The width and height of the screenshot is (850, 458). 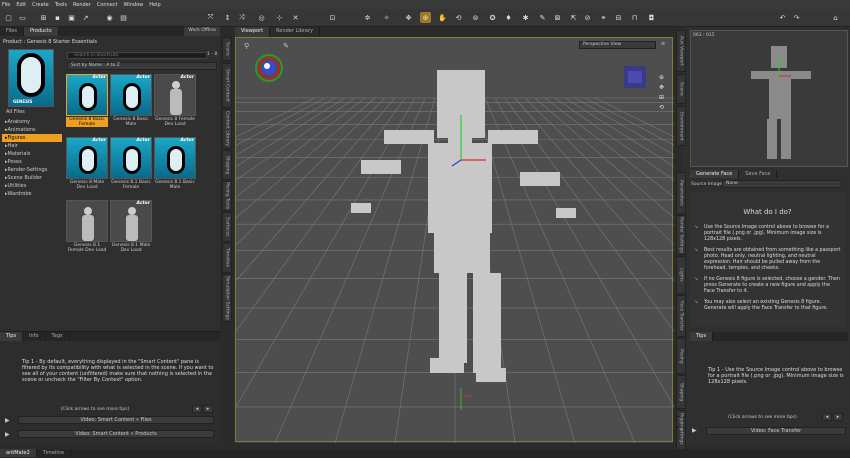 I want to click on active-pose-icon: ✋, so click(x=442, y=17).